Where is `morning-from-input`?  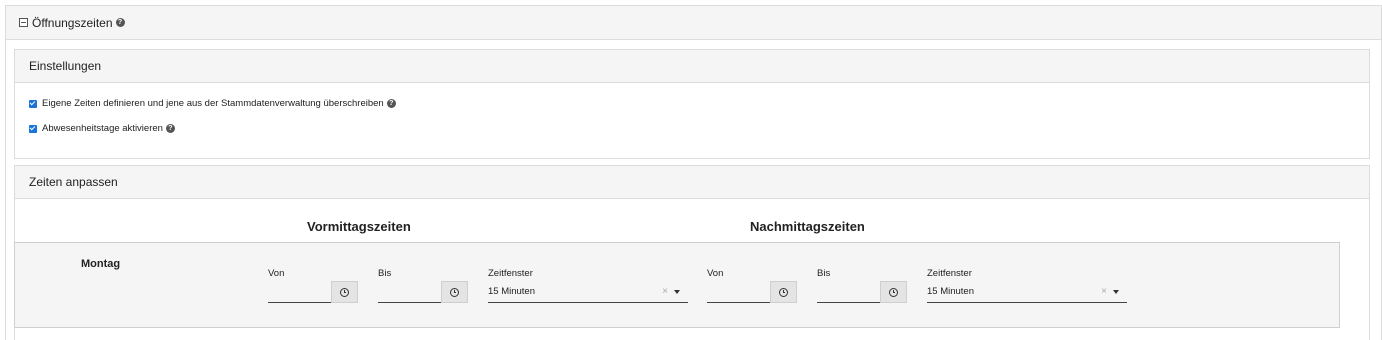
morning-from-input is located at coordinates (313, 292).